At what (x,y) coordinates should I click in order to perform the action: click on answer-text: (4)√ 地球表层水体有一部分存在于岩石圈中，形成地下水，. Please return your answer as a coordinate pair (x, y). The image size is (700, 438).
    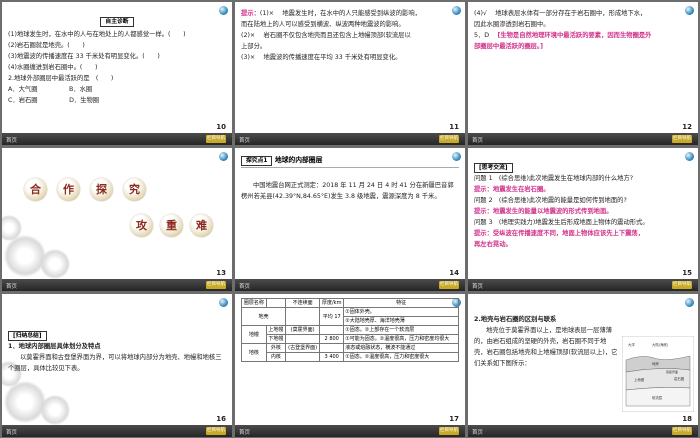
    Looking at the image, I should click on (560, 13).